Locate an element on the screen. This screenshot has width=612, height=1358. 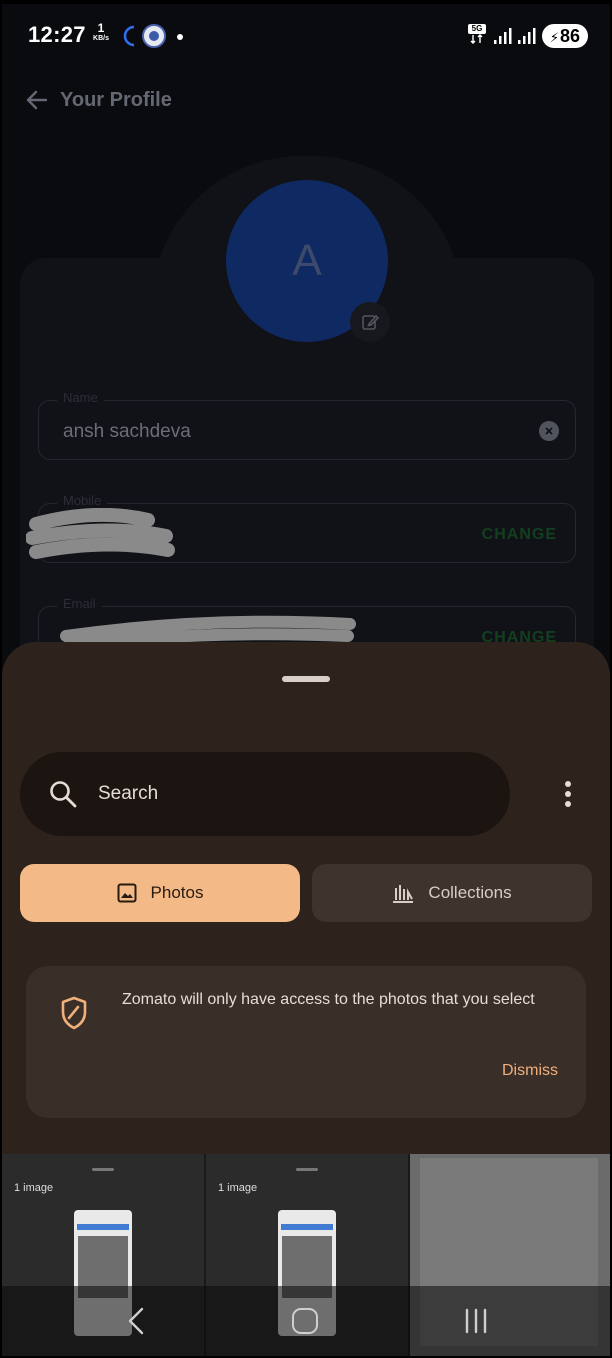
status-bar: 12:27 1 KB/s 5G ⚡86 is located at coordinates (306, 34).